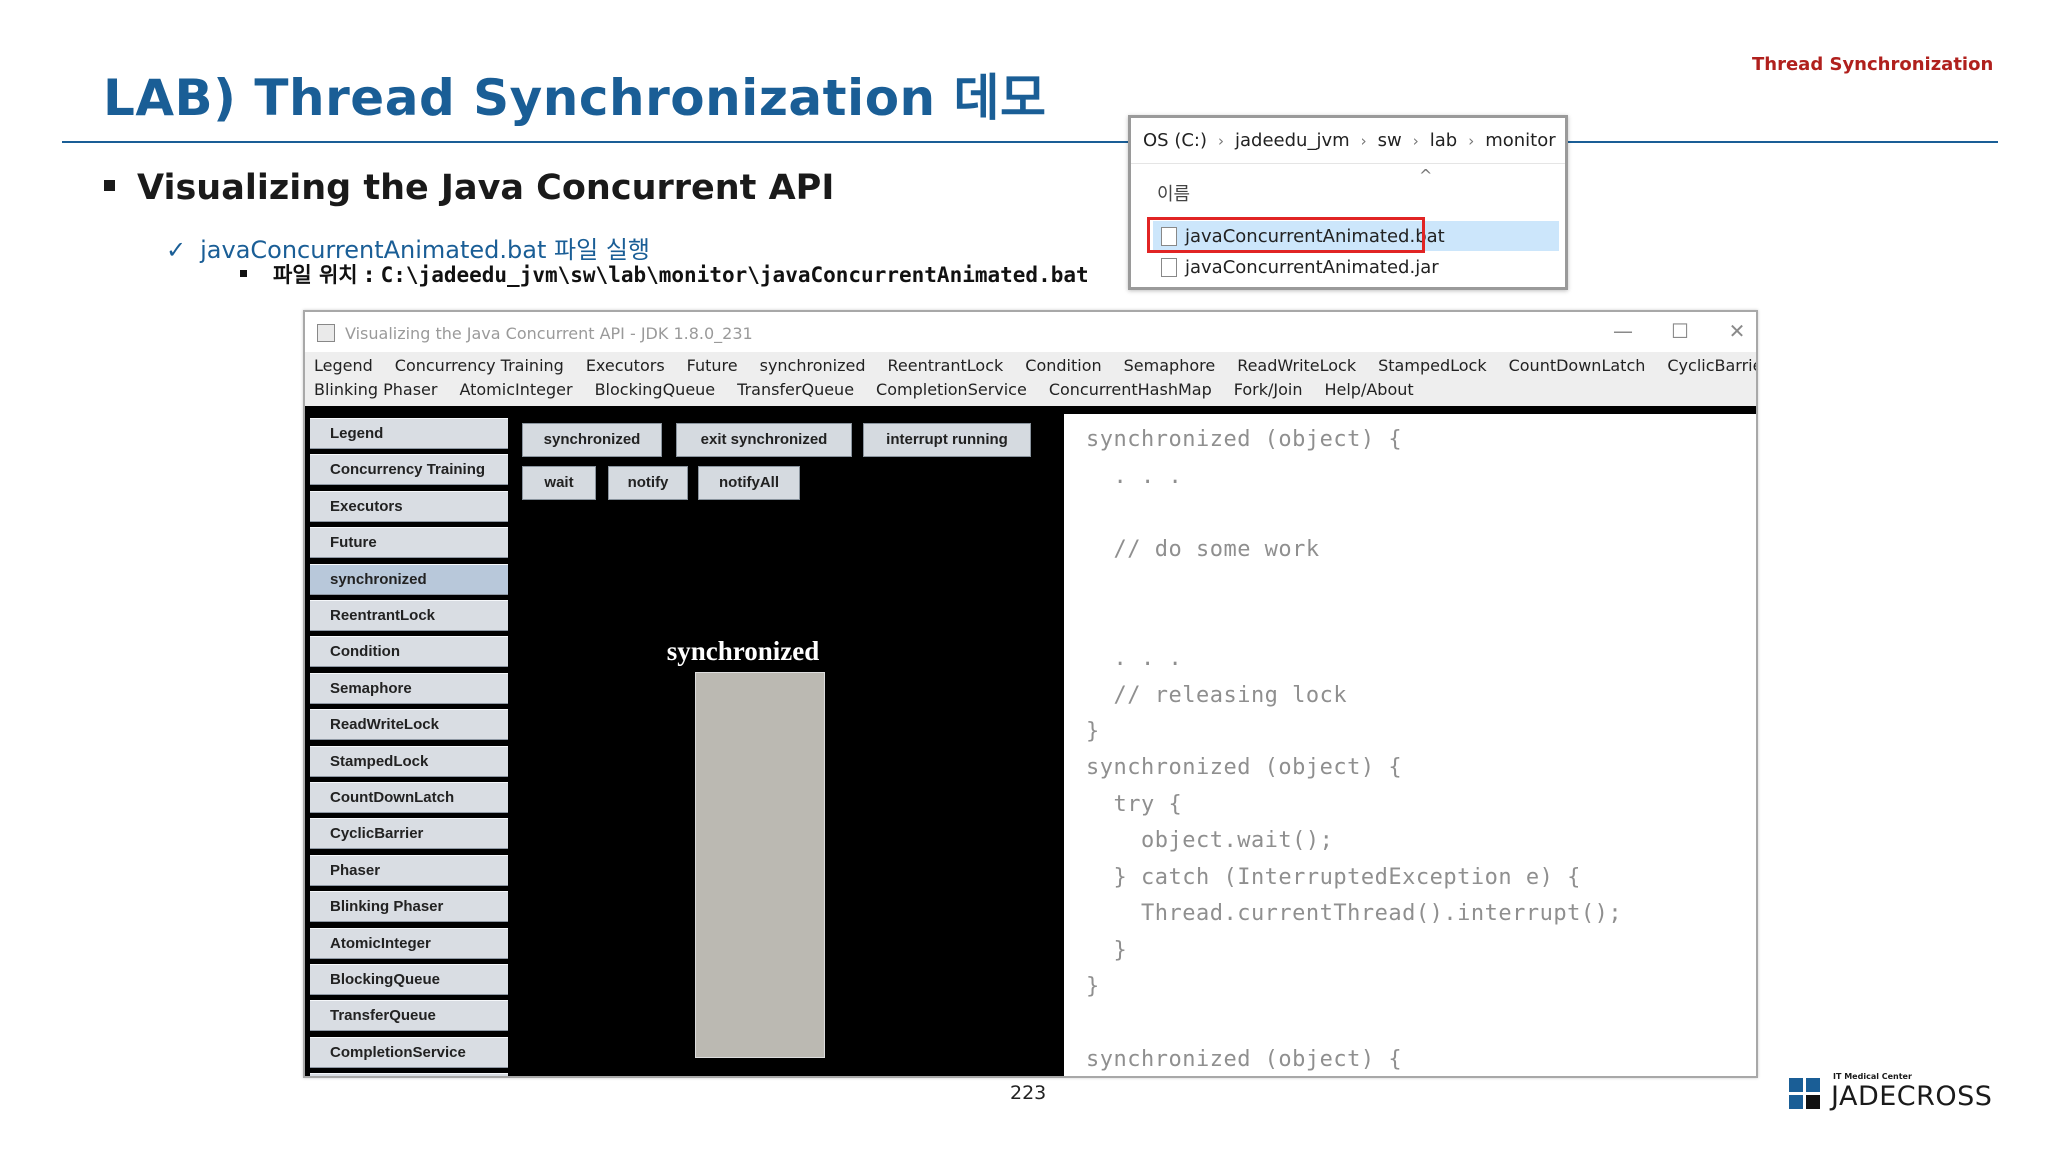 Image resolution: width=2048 pixels, height=1152 pixels. I want to click on company-logo: IT Medical Center JADECROSS, so click(1890, 1092).